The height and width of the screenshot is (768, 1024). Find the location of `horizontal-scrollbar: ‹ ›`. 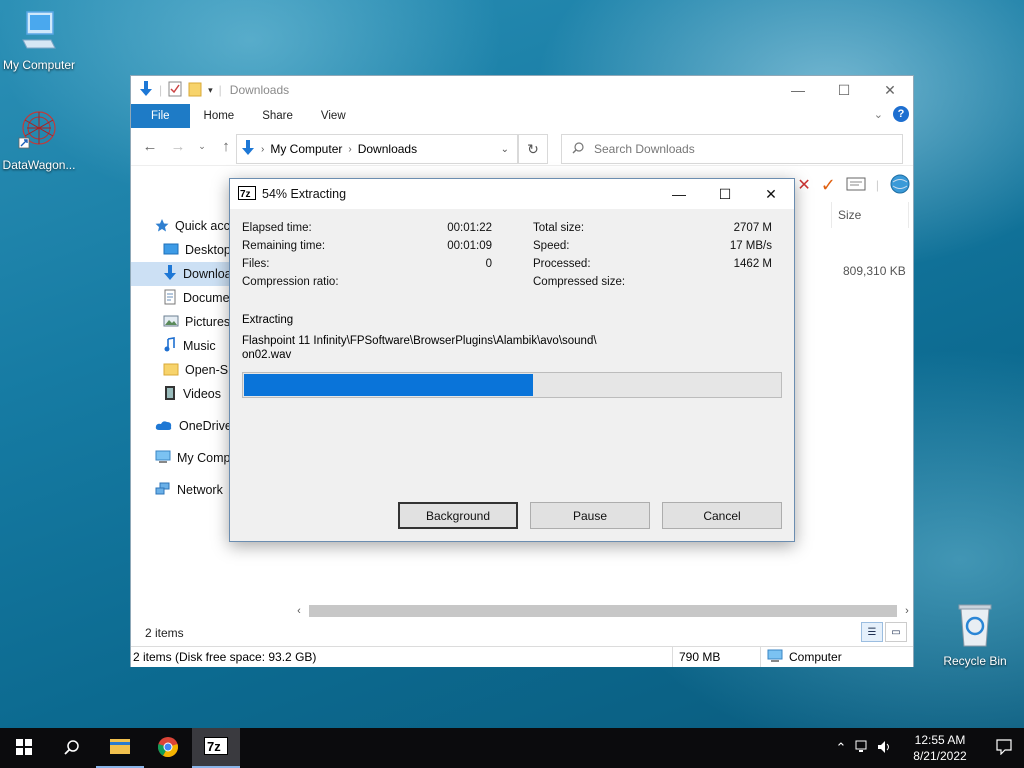

horizontal-scrollbar: ‹ › is located at coordinates (603, 611).